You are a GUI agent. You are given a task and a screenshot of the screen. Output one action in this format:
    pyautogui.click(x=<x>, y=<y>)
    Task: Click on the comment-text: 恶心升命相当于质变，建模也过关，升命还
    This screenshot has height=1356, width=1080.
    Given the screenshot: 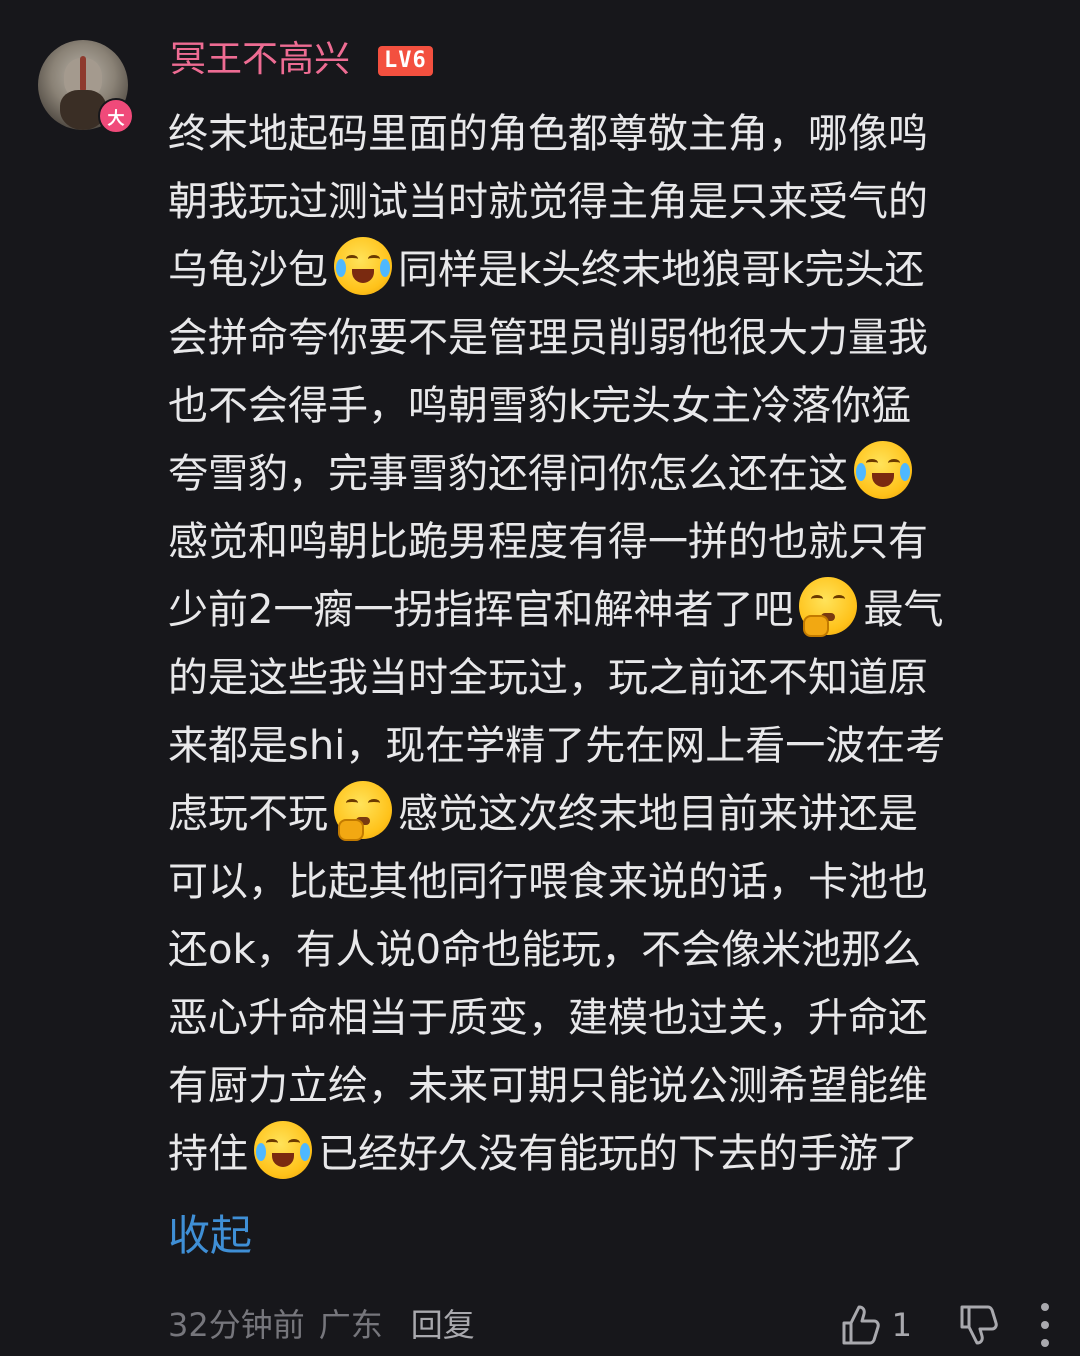 What is the action you would take?
    pyautogui.click(x=548, y=1018)
    